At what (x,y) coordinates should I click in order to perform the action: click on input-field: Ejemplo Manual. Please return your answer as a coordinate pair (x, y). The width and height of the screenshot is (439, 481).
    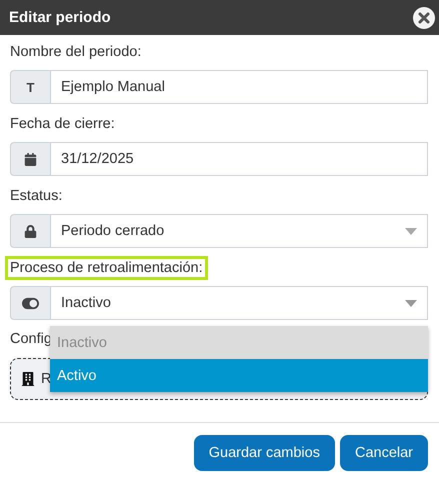
    Looking at the image, I should click on (239, 87).